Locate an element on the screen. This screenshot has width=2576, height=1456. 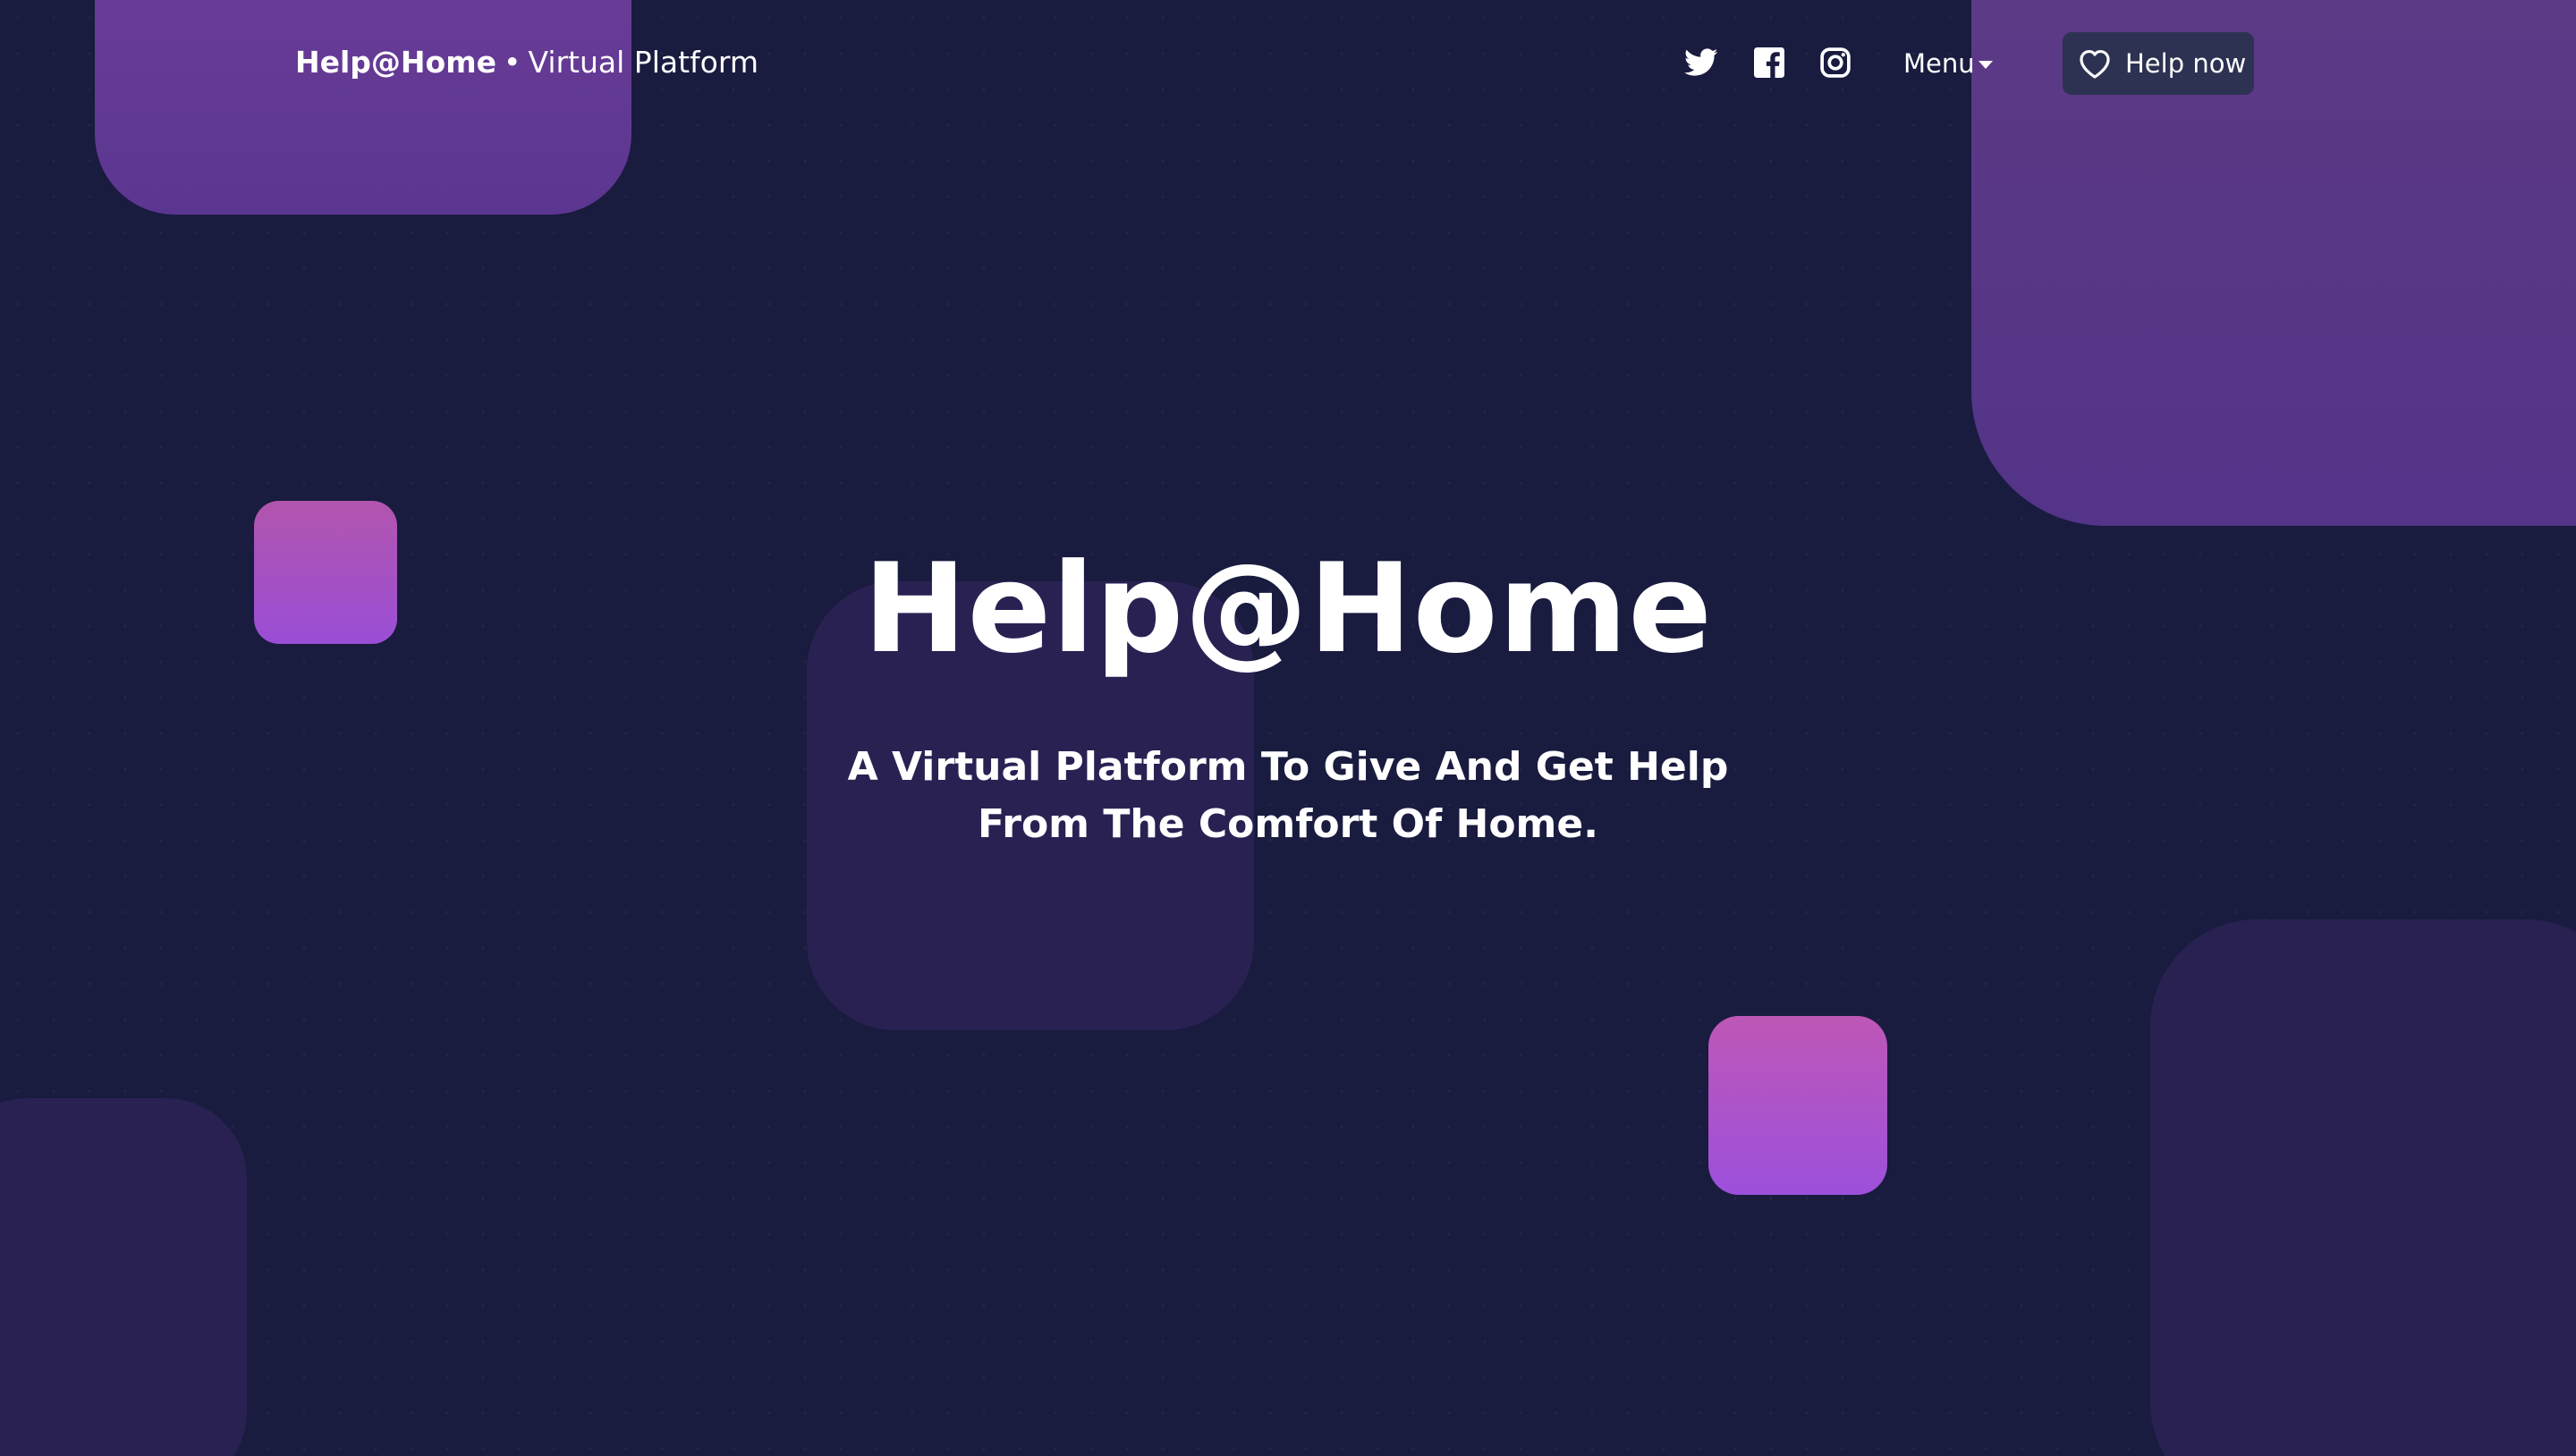
instagram-icon is located at coordinates (1835, 63).